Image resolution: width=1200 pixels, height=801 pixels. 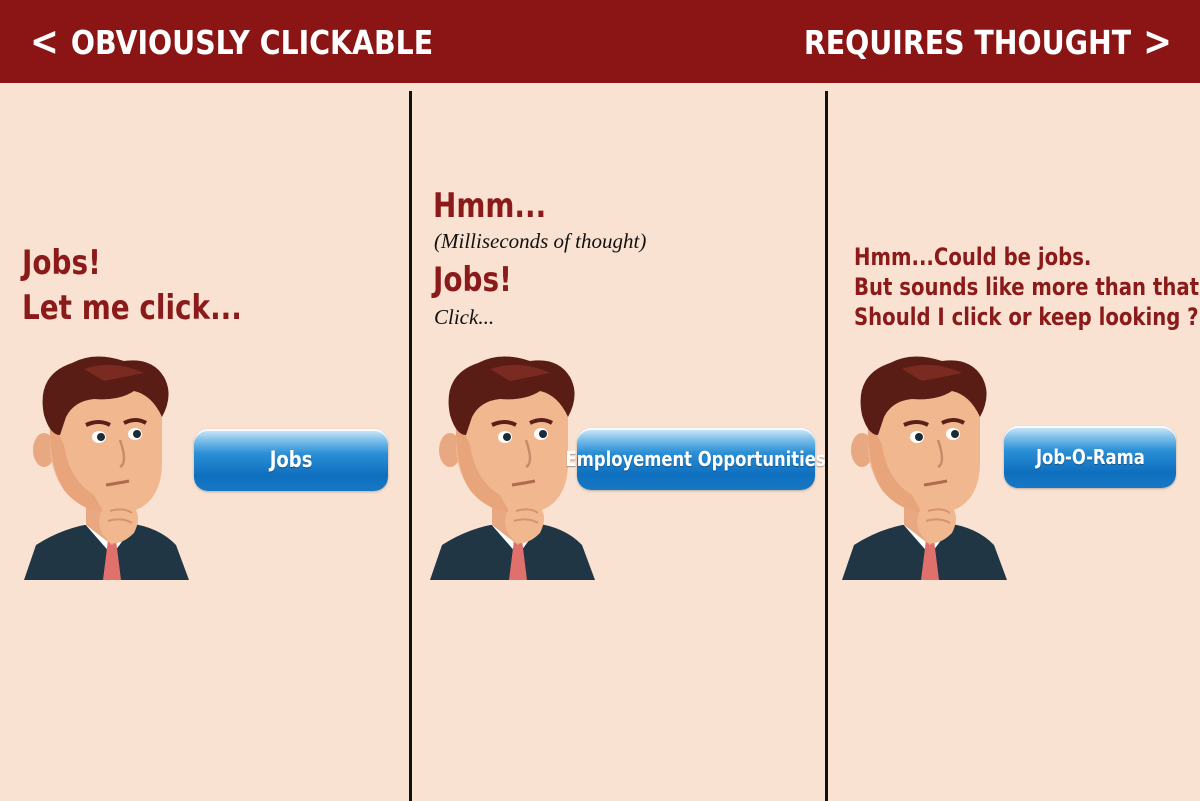 What do you see at coordinates (252, 42) in the screenshot?
I see `header-left-label: OBVIOUSLY CLICKABLE` at bounding box center [252, 42].